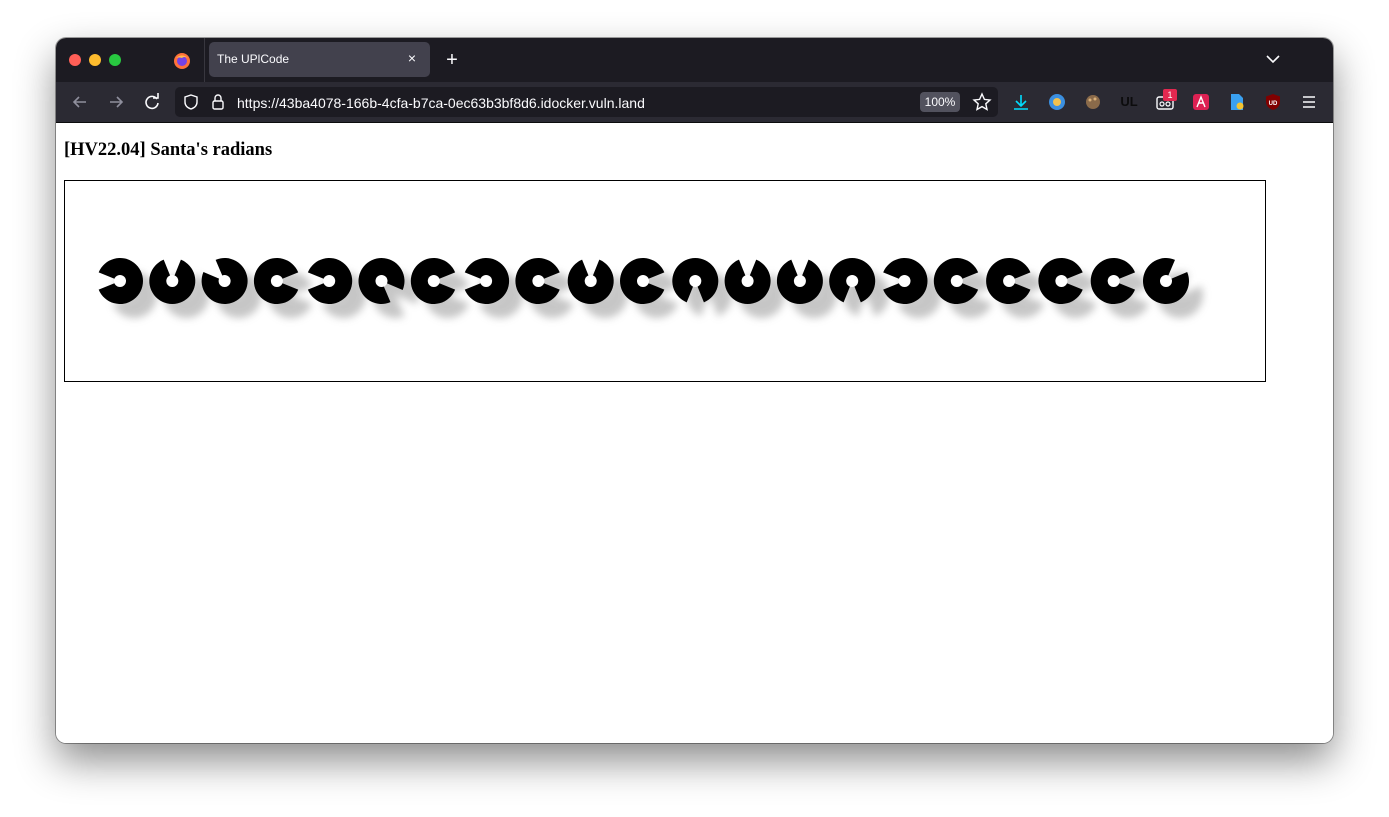 The width and height of the screenshot is (1389, 817). I want to click on page-title: [HV22.04] Santa's radians, so click(168, 150).